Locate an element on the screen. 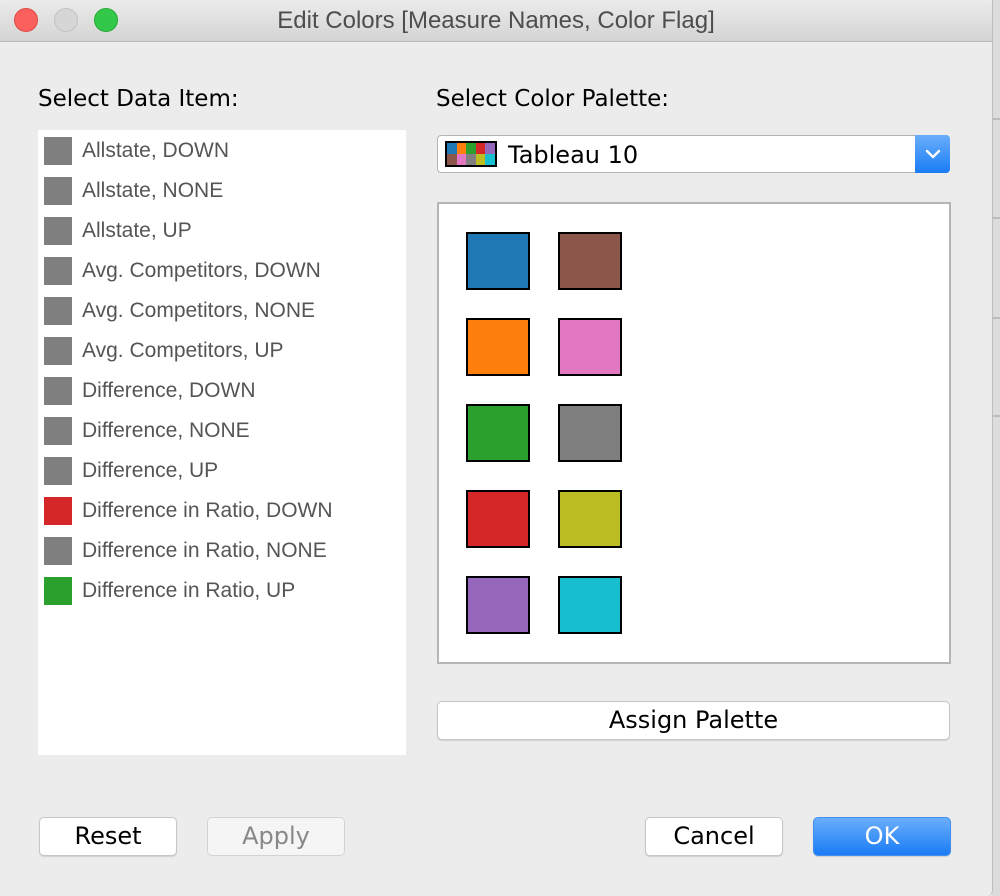 The image size is (1000, 896). data-item-label: Difference, NONE is located at coordinates (166, 430).